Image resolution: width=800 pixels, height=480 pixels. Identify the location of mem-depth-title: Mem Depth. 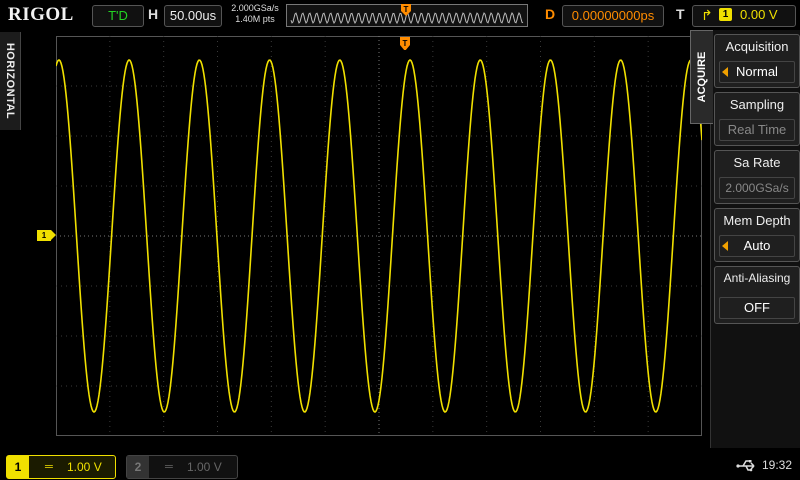
(757, 220).